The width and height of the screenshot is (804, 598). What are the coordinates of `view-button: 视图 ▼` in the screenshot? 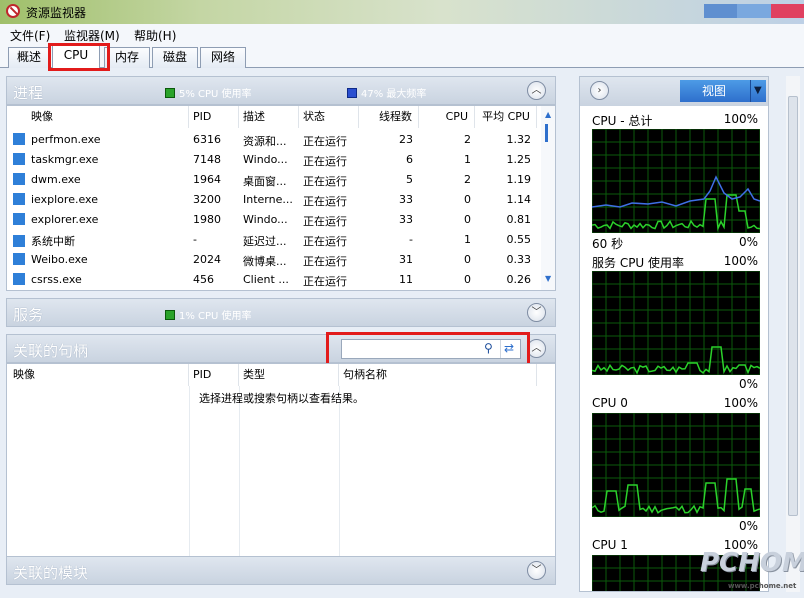 It's located at (723, 91).